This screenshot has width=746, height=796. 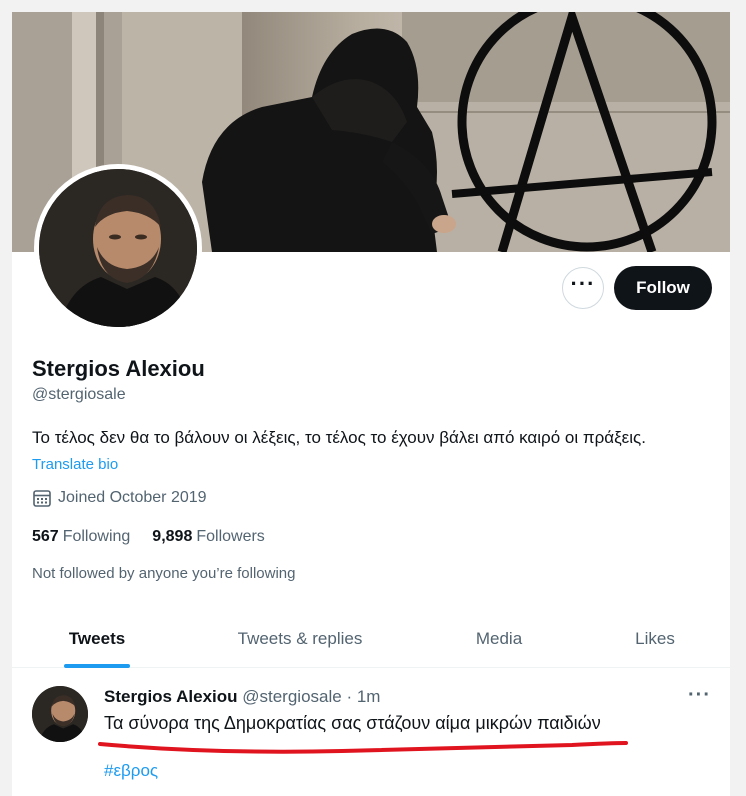 I want to click on profile-avatar, so click(x=118, y=248).